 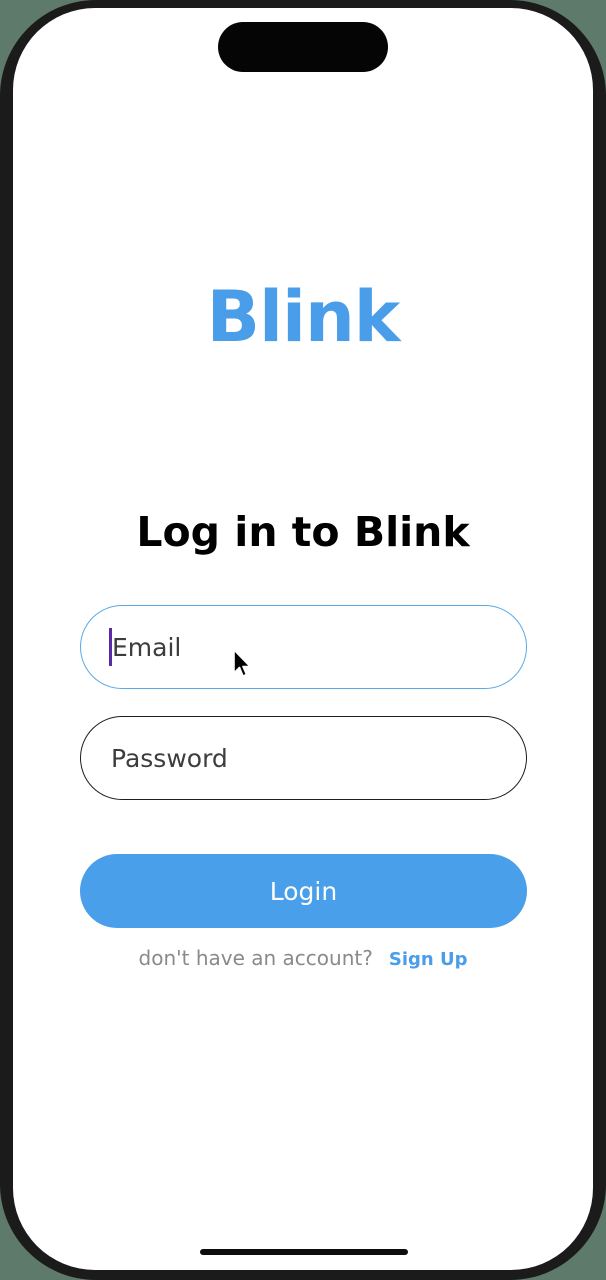 I want to click on page-title: Log in to Blink, so click(x=303, y=532).